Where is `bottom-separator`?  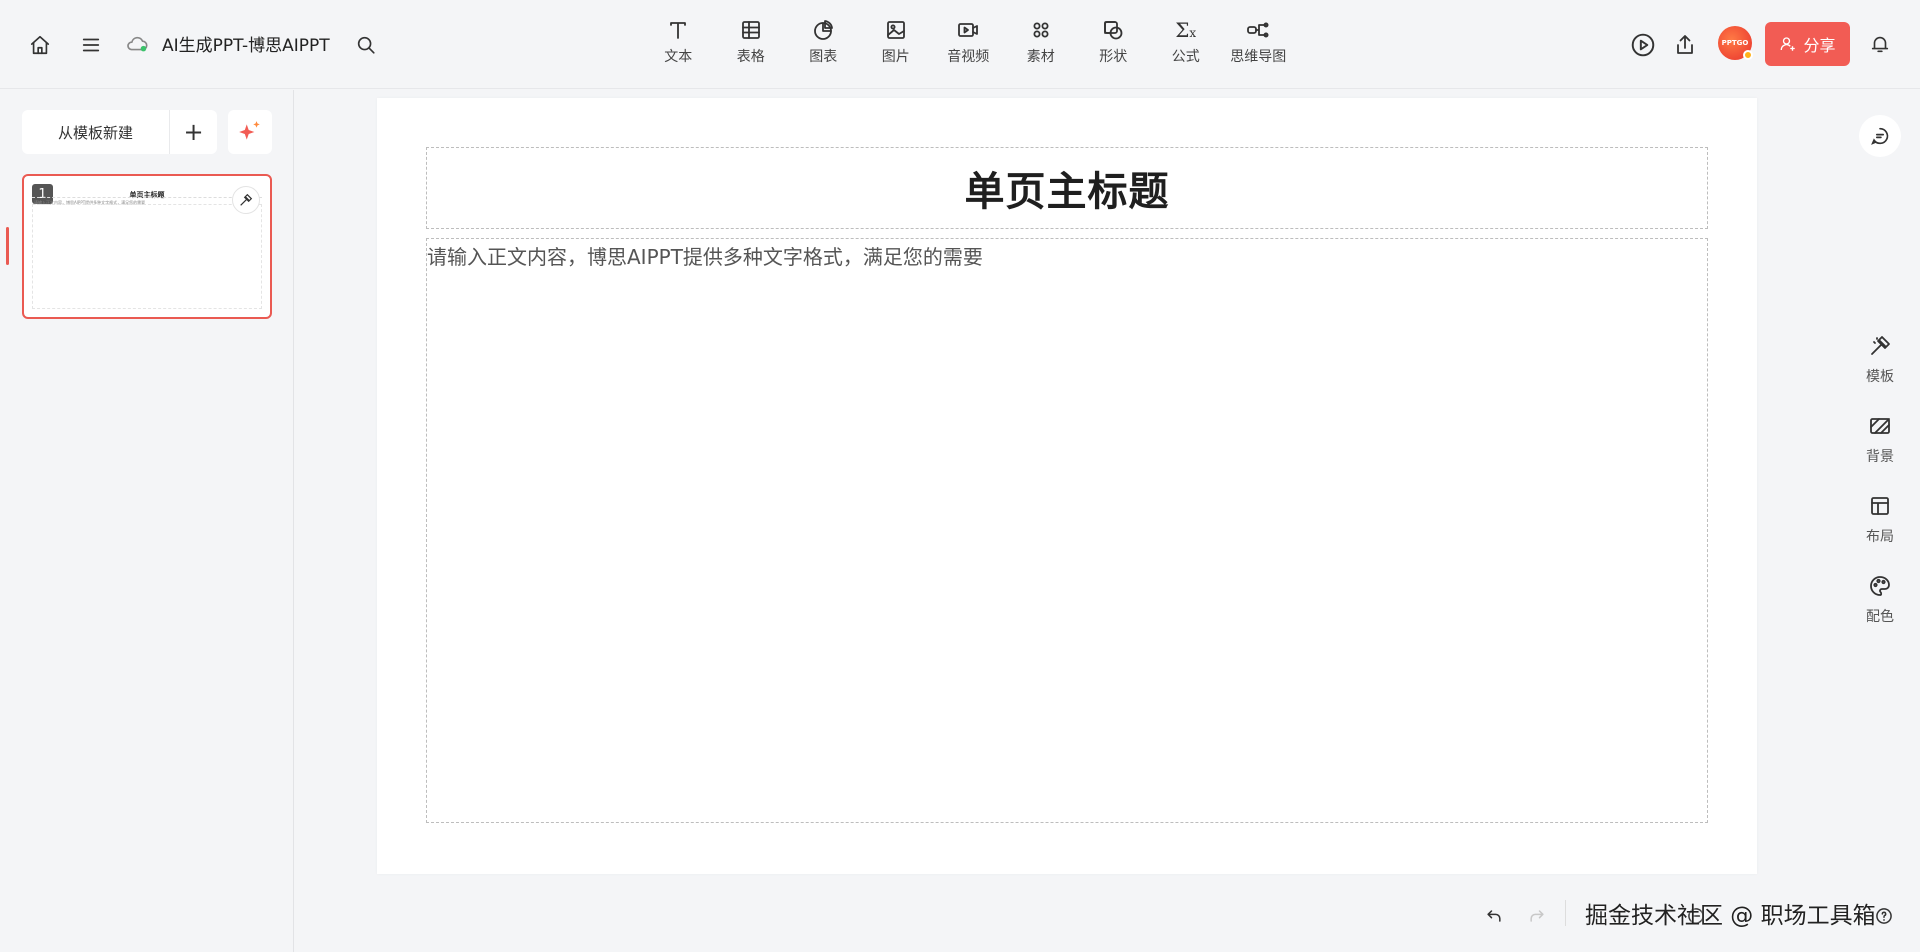
bottom-separator is located at coordinates (1565, 913).